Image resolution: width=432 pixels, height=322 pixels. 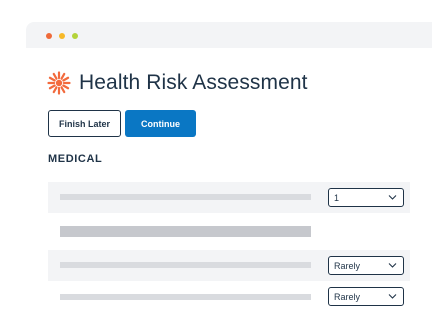 I want to click on page-header: Health Risk Assessment, so click(x=177, y=83).